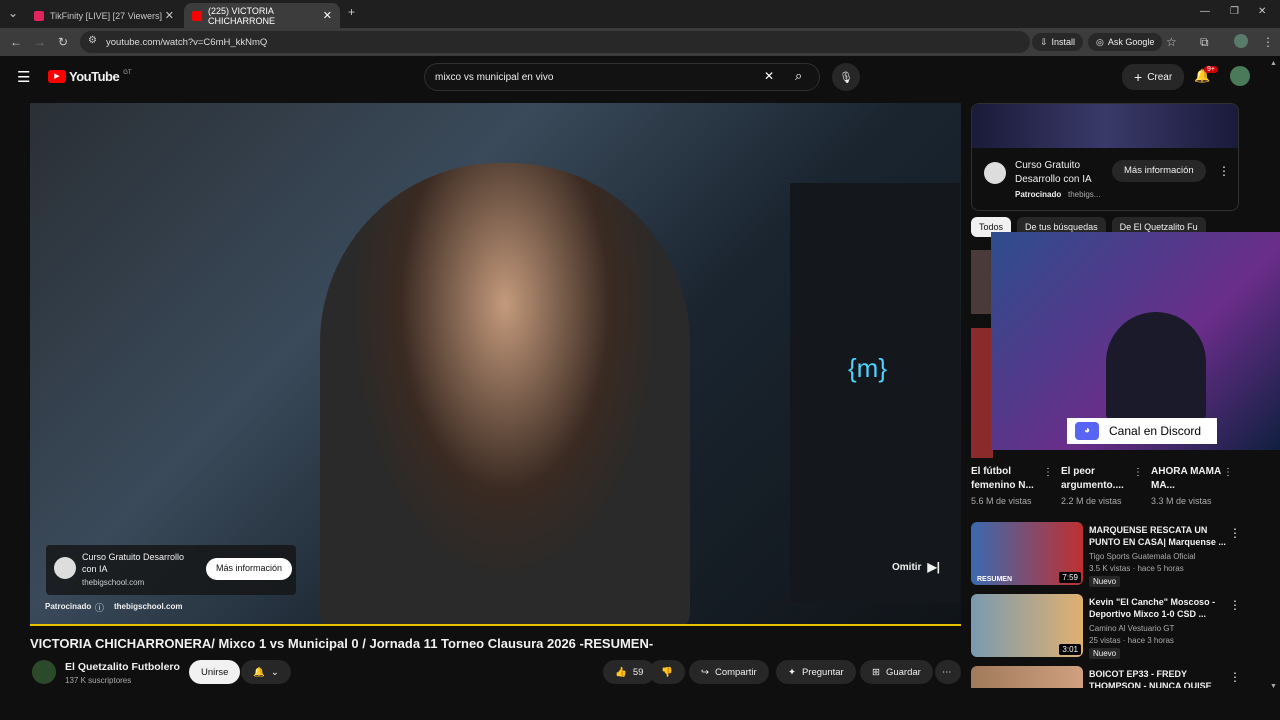  What do you see at coordinates (1138, 77) in the screenshot?
I see `plus-icon: +` at bounding box center [1138, 77].